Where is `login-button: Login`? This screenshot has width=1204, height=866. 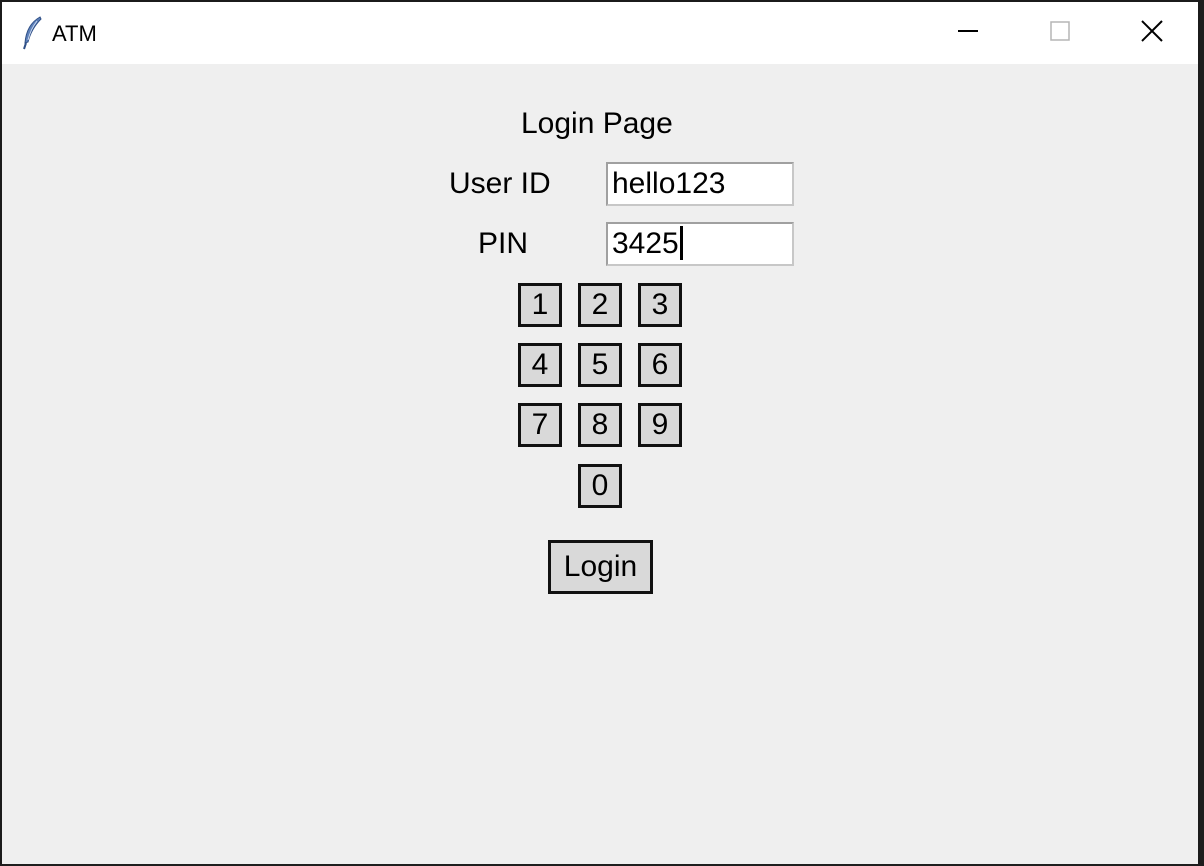
login-button: Login is located at coordinates (600, 567).